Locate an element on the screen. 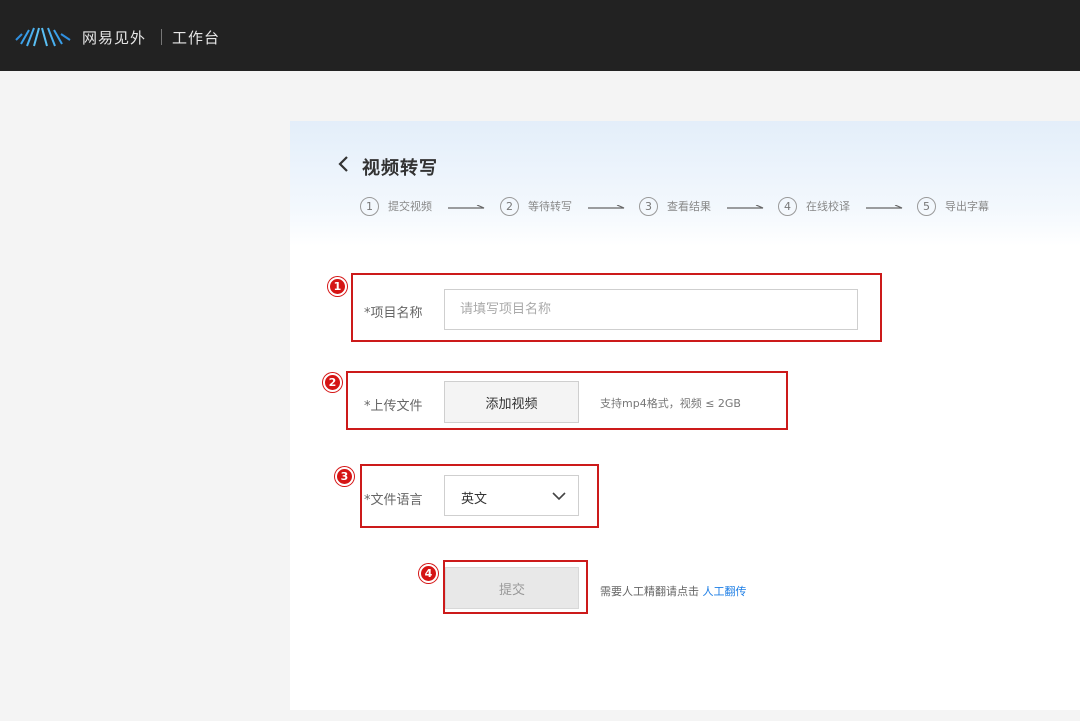 The height and width of the screenshot is (721, 1080). waveform-logo-icon is located at coordinates (44, 37).